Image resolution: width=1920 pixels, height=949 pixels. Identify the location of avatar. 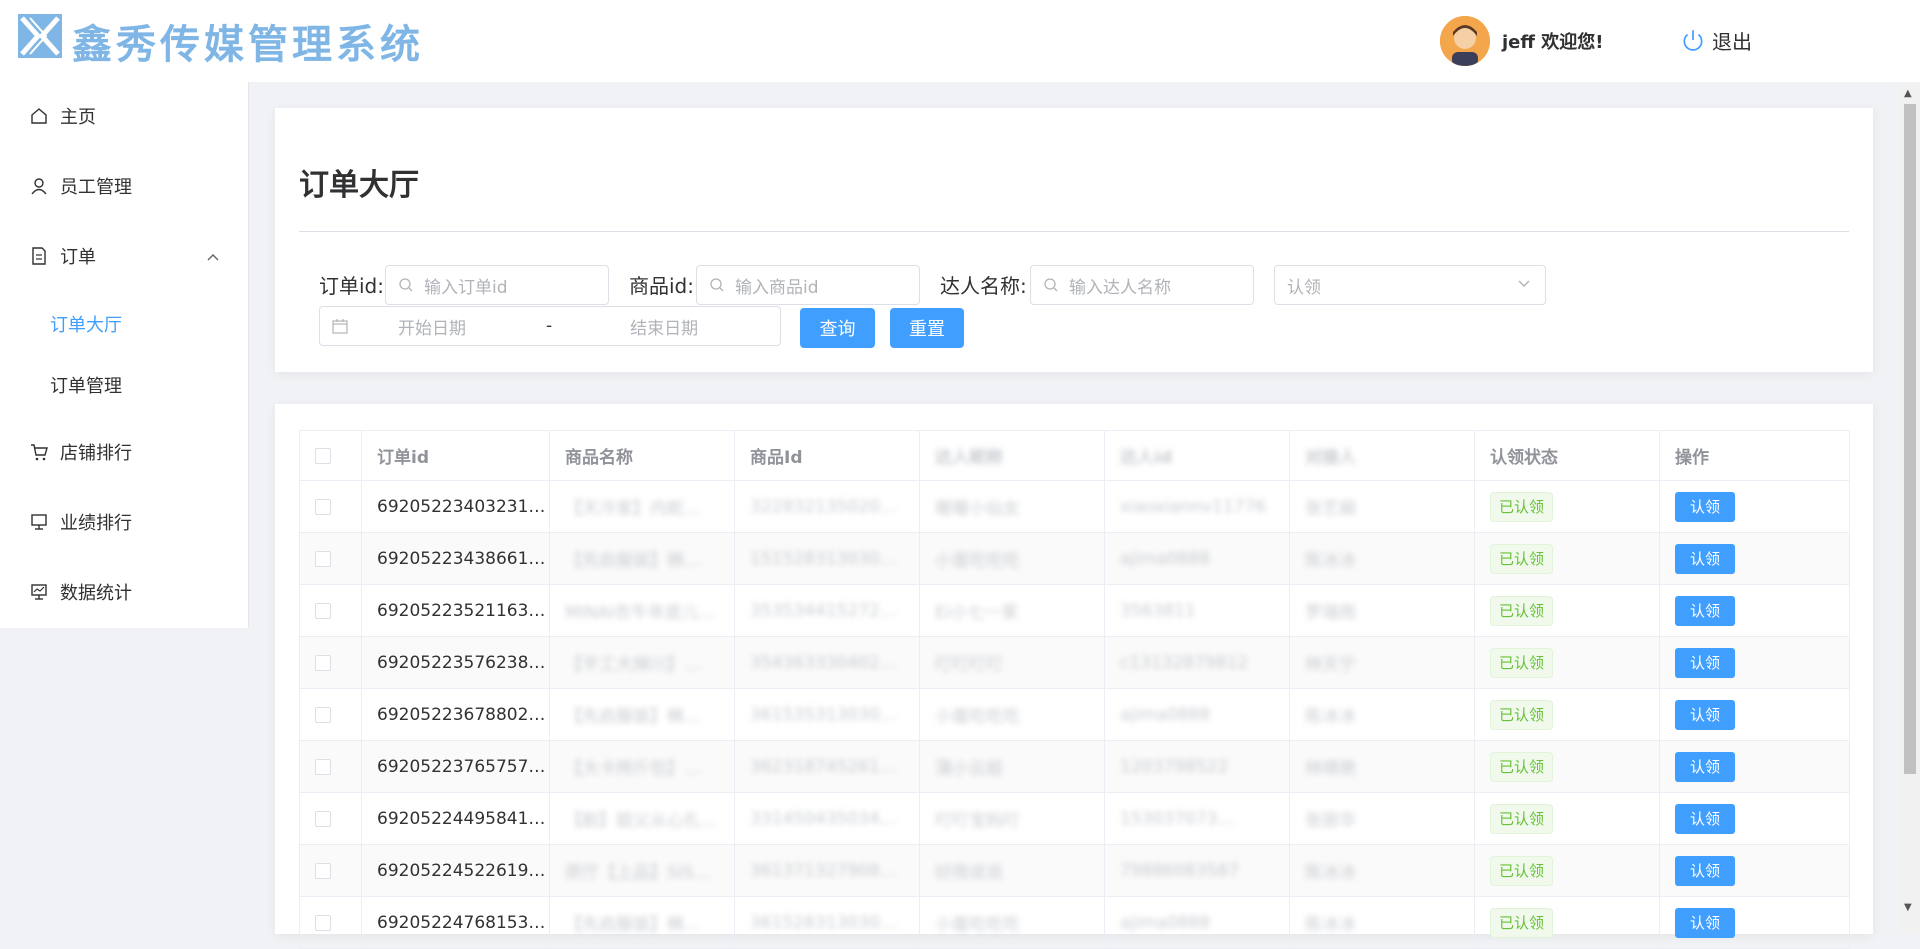
(1465, 41).